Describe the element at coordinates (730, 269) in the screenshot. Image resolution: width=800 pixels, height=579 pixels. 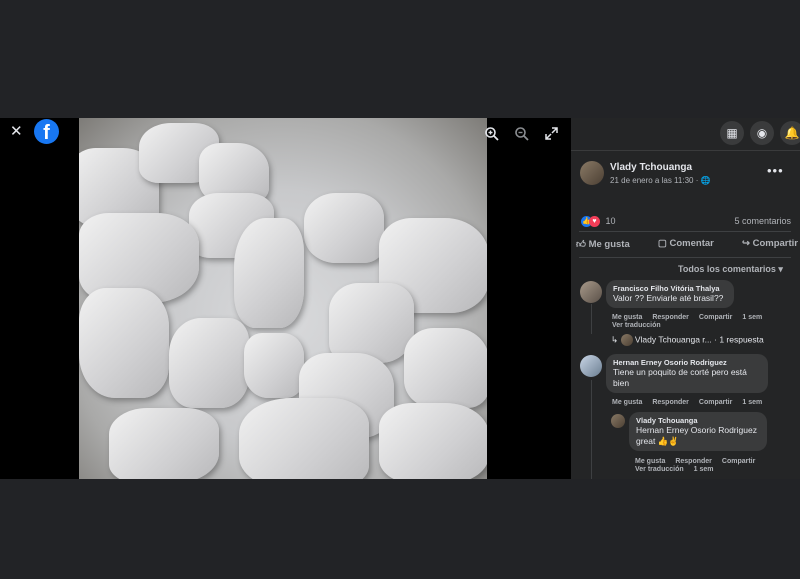
I see `comment-sort-dropdown: Todos los comentarios ▾` at that location.